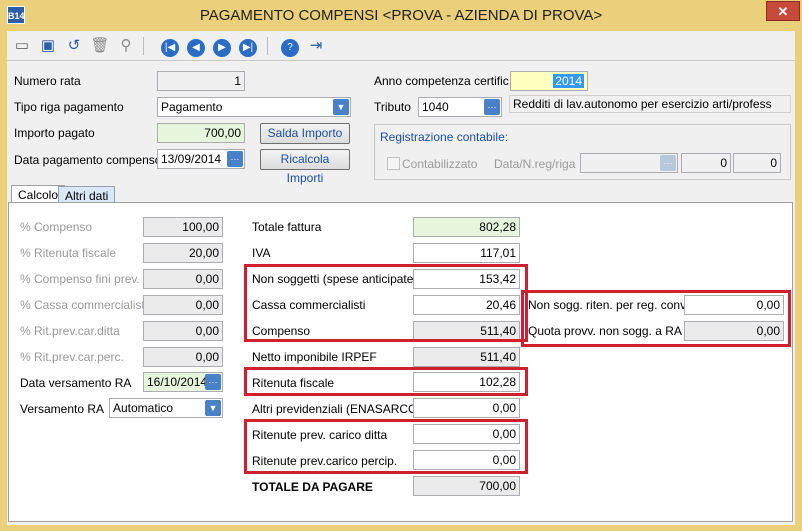  Describe the element at coordinates (56, 227) in the screenshot. I see `perc-compenso-label: % Compenso` at that location.